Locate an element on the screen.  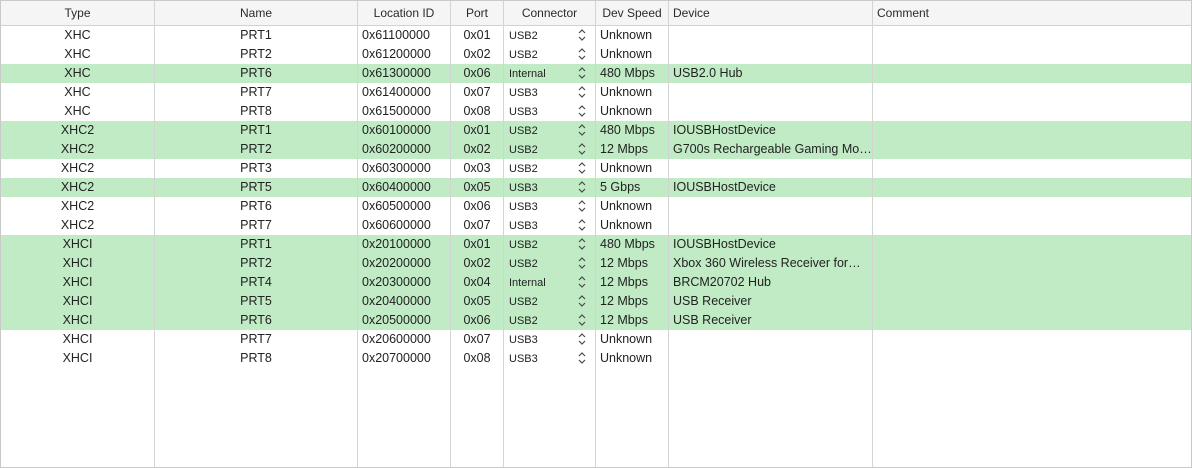
column-header-device: Device is located at coordinates (770, 13).